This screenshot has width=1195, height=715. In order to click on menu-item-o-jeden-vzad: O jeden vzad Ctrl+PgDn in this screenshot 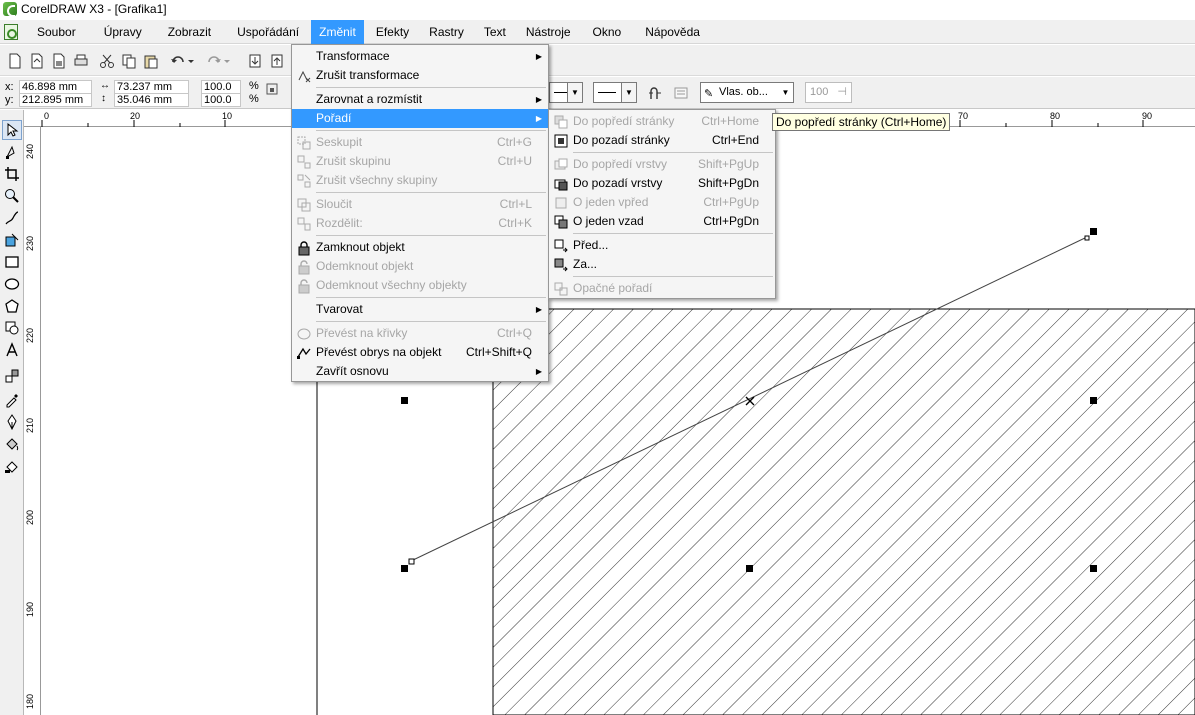, I will do `click(662, 221)`.